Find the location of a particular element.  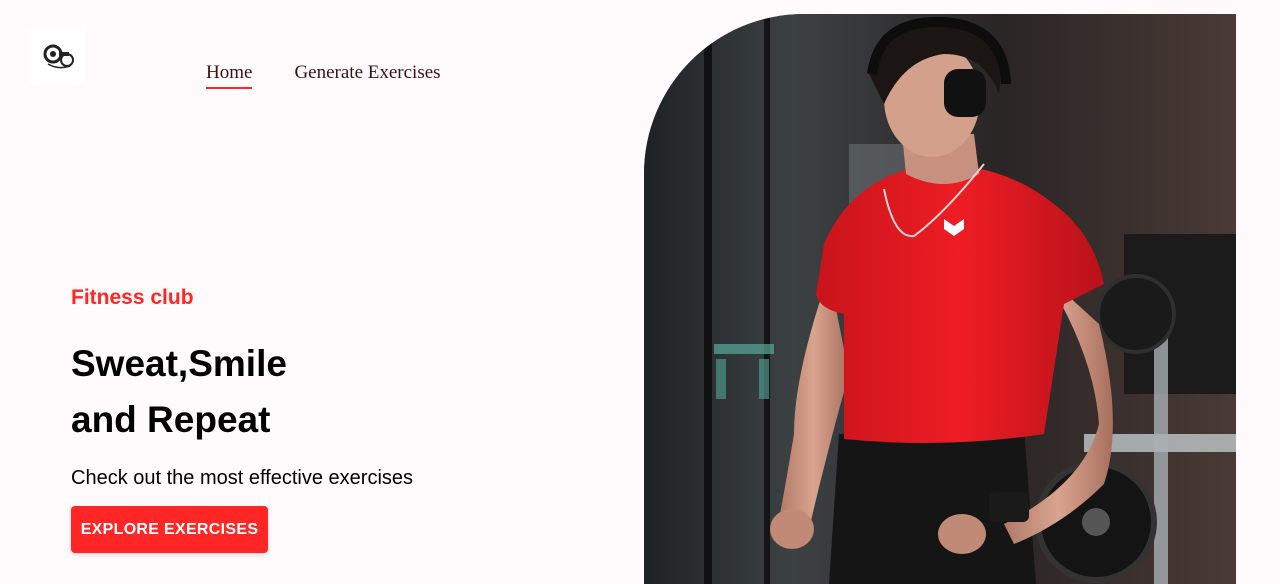

hero-headline: Sweat,Smile and Repeat is located at coordinates (179, 392).